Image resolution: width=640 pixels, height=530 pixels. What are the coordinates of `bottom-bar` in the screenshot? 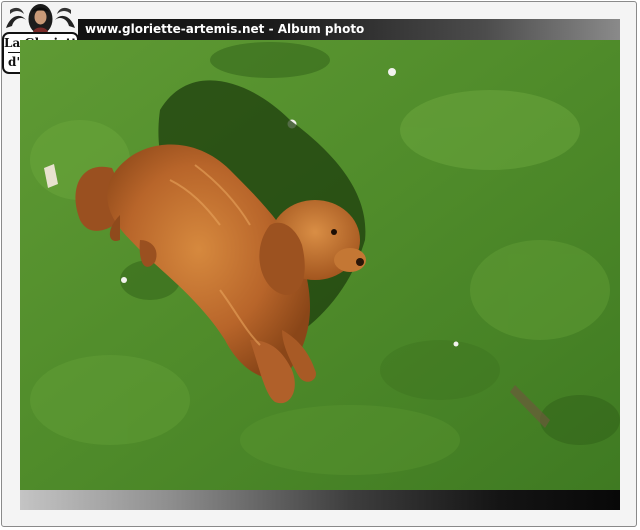 It's located at (320, 500).